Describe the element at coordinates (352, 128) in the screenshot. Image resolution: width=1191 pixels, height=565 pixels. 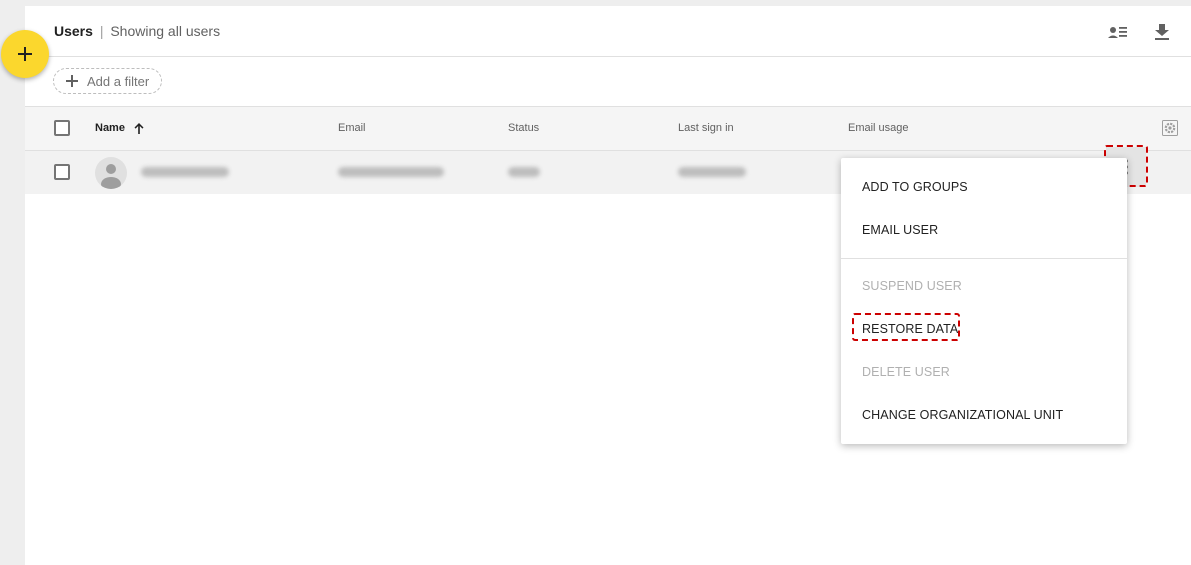
I see `column-email: Email` at that location.